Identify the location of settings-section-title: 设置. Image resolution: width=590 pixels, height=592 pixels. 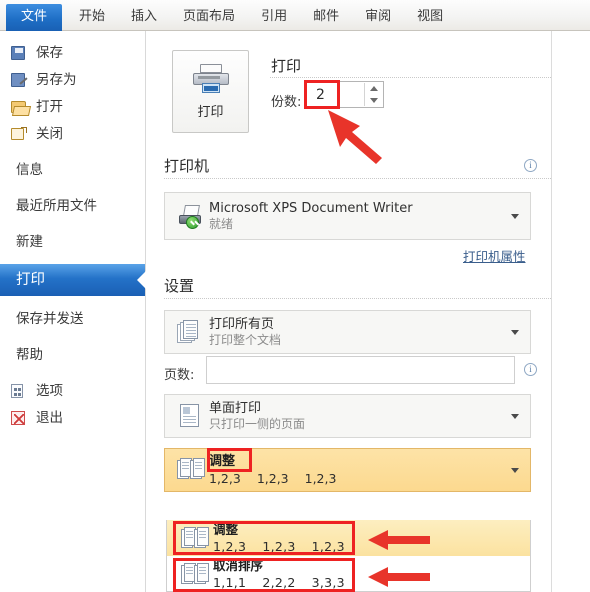
(179, 286).